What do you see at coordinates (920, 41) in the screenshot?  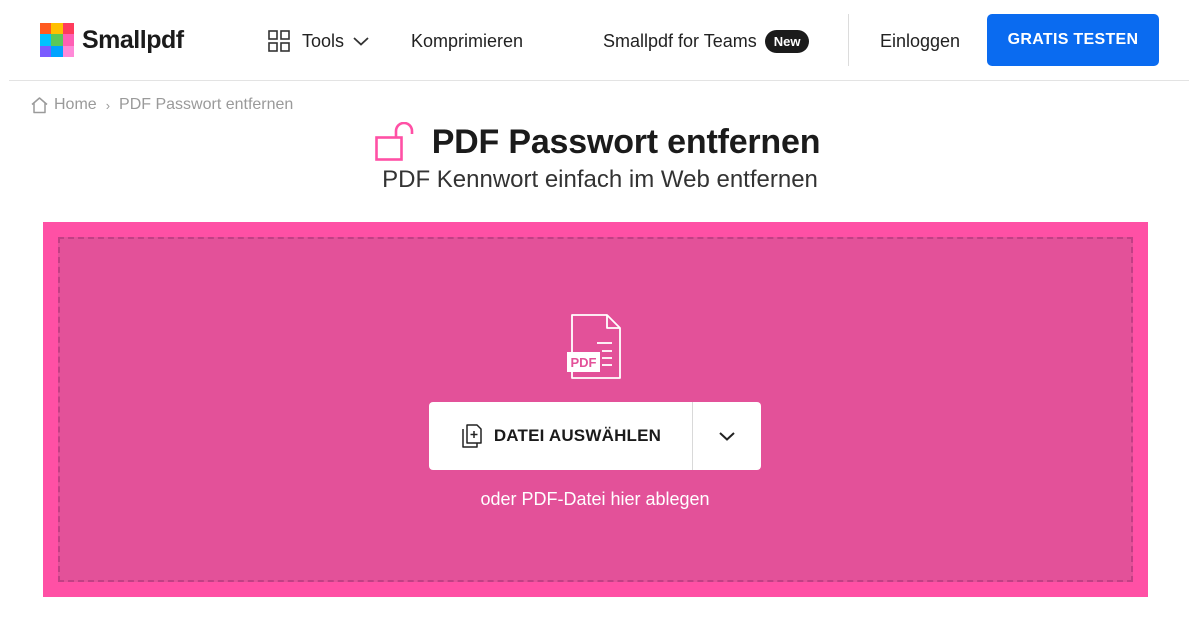 I see `login-link: Einloggen` at bounding box center [920, 41].